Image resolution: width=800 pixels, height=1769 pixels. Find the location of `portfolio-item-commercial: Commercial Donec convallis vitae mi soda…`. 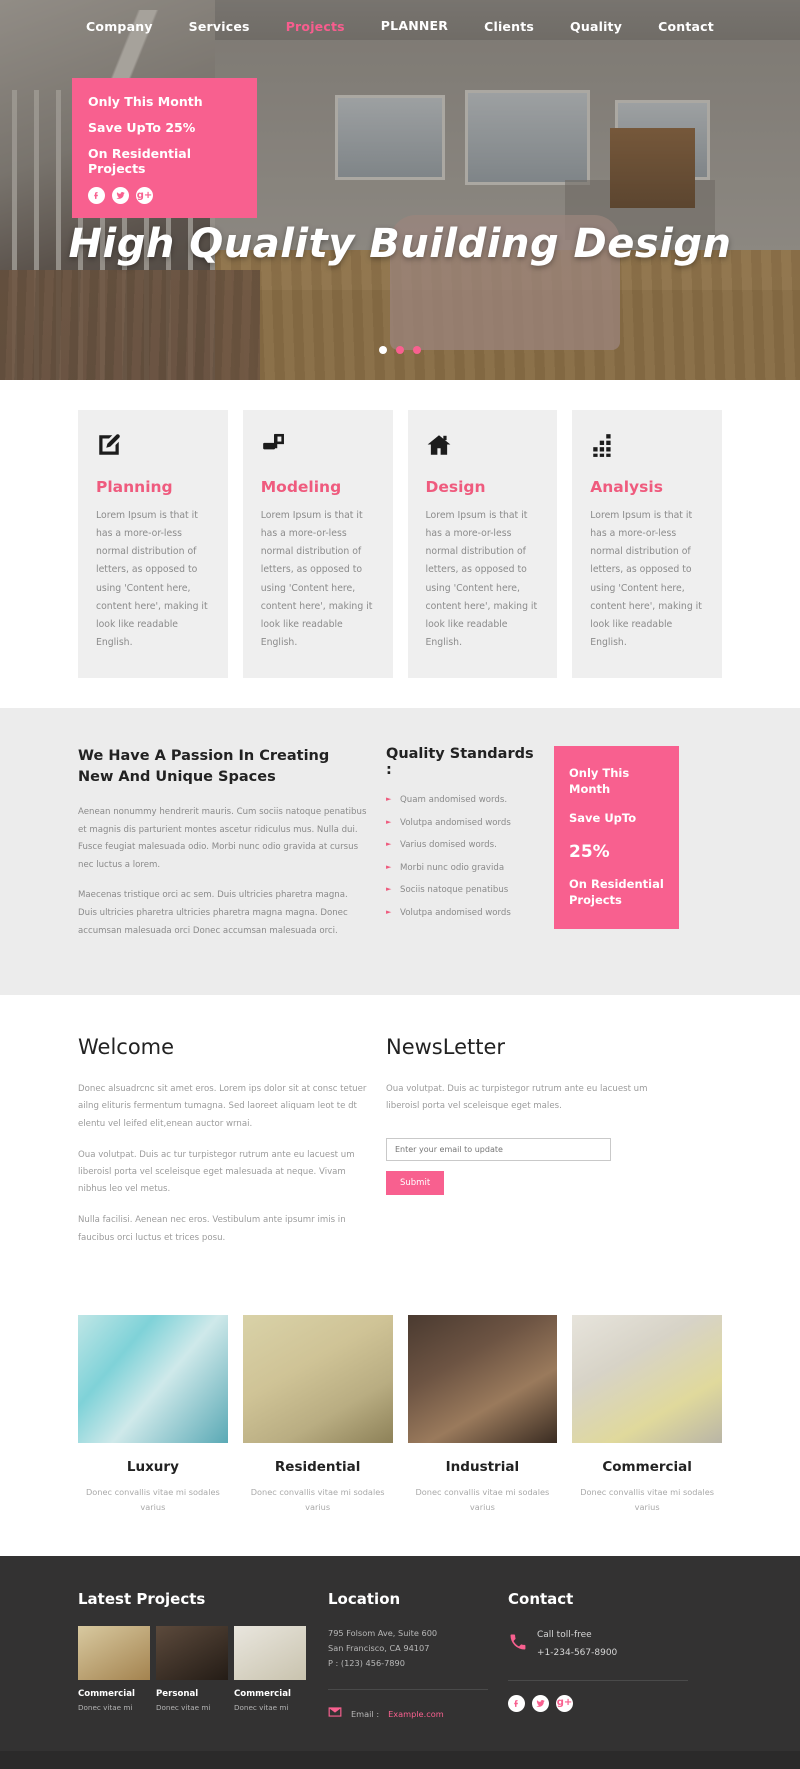

portfolio-item-commercial: Commercial Donec convallis vitae mi soda… is located at coordinates (647, 1415).